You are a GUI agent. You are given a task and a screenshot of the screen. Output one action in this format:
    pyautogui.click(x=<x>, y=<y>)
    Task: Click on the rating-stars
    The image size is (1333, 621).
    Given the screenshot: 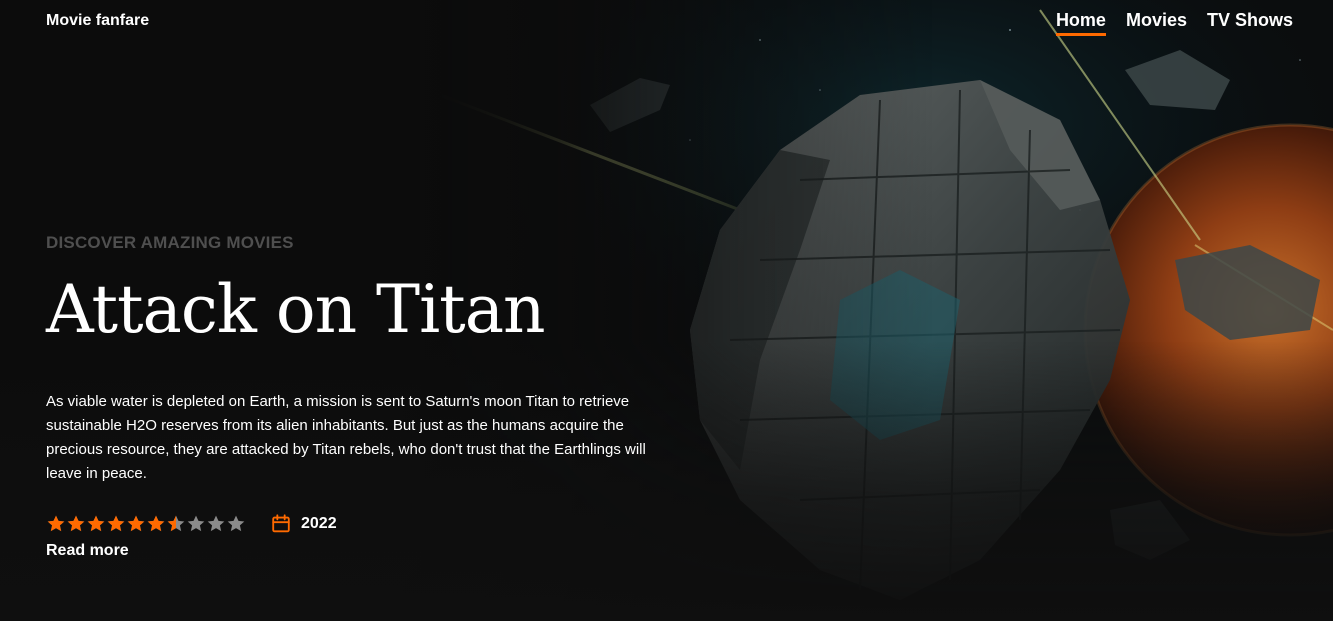 What is the action you would take?
    pyautogui.click(x=146, y=524)
    